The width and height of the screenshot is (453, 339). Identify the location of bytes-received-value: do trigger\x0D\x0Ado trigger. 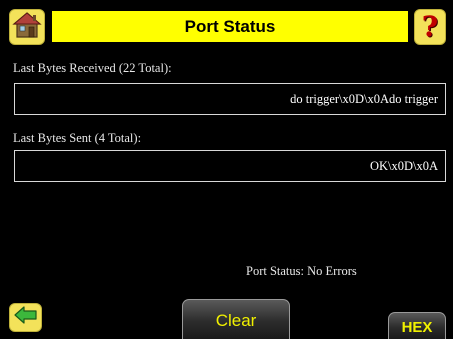
(364, 98).